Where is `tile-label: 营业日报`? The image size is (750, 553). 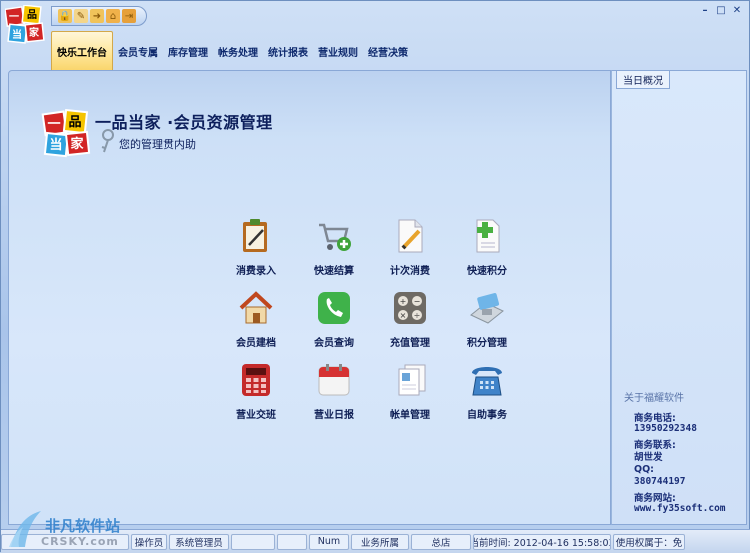 tile-label: 营业日报 is located at coordinates (334, 415).